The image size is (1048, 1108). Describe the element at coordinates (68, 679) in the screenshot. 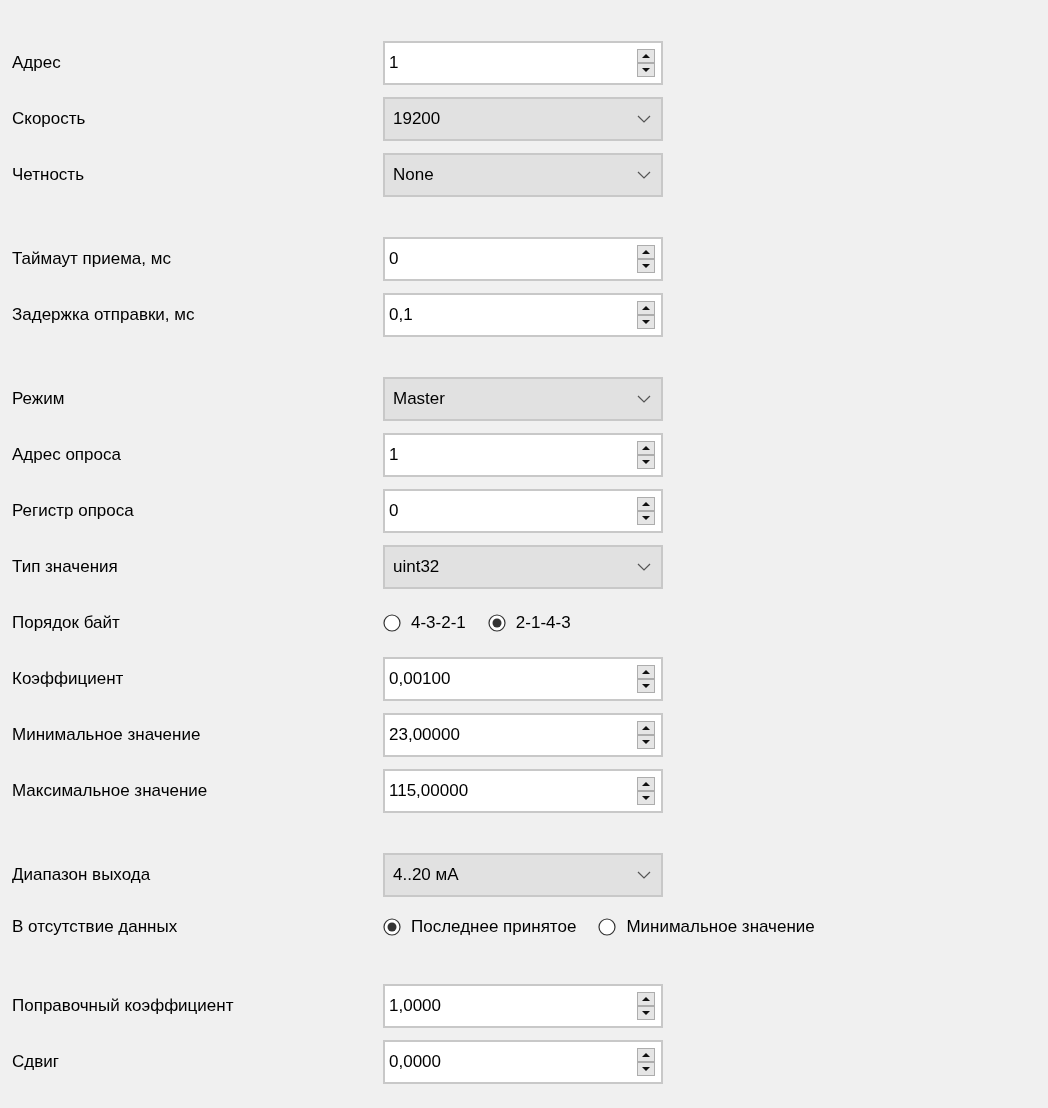

I see `field-label: Коэффициент` at that location.